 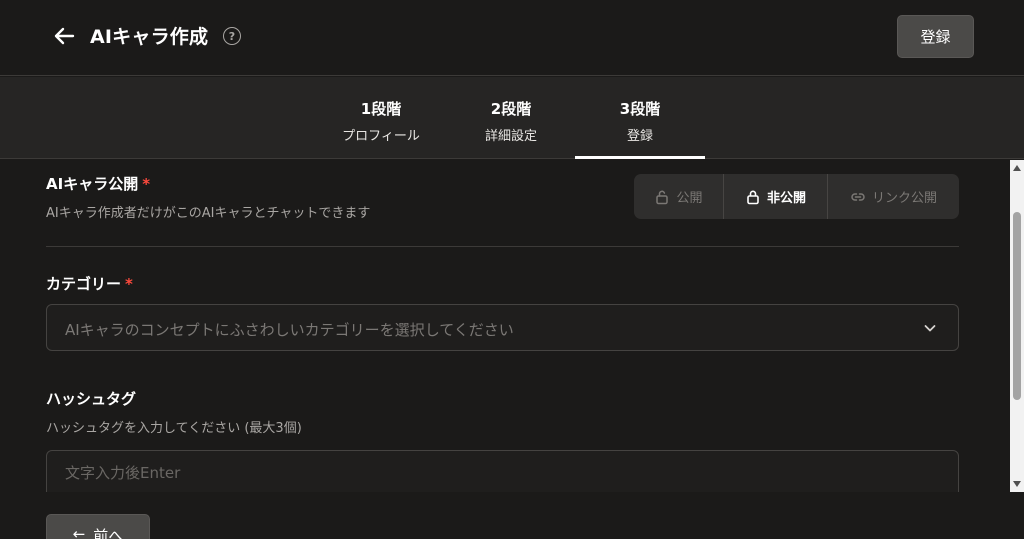 I want to click on category-select: AIキャラのコンセプトにふさわしいカテゴリーを選択してください, so click(x=502, y=327).